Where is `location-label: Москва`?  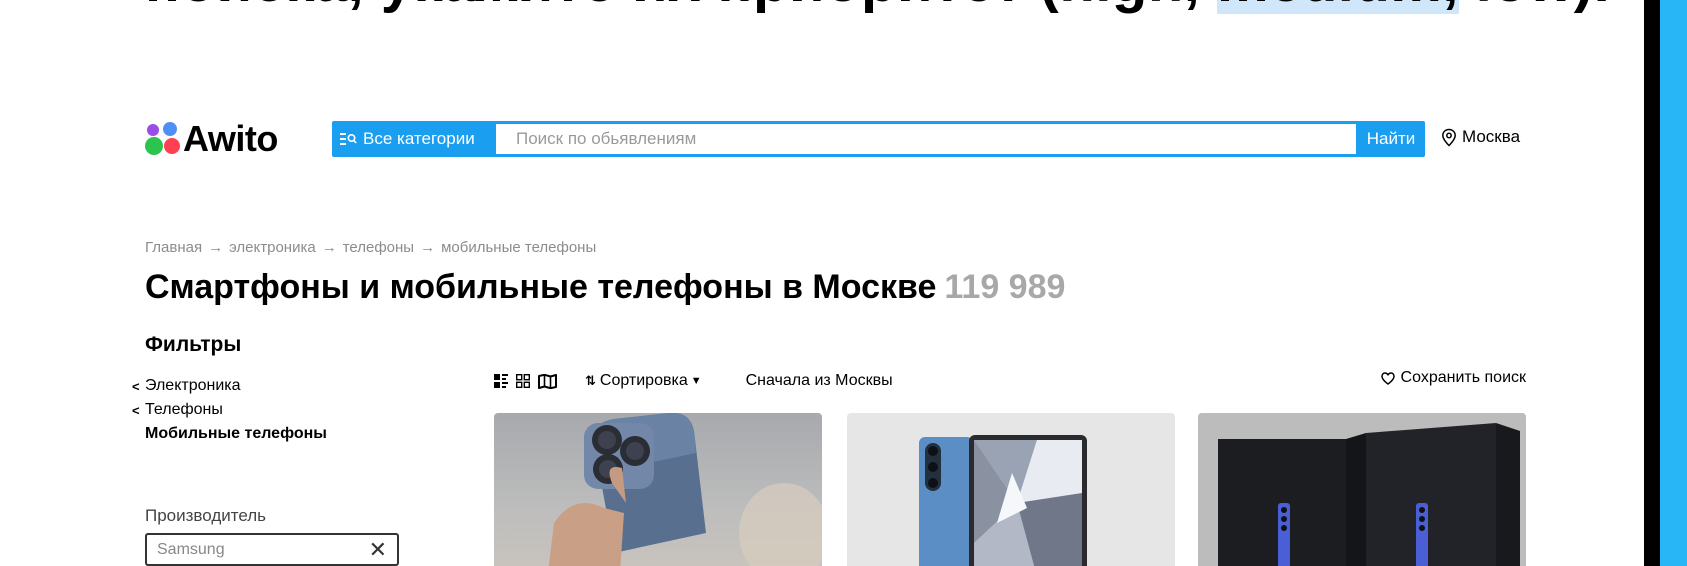 location-label: Москва is located at coordinates (1491, 136).